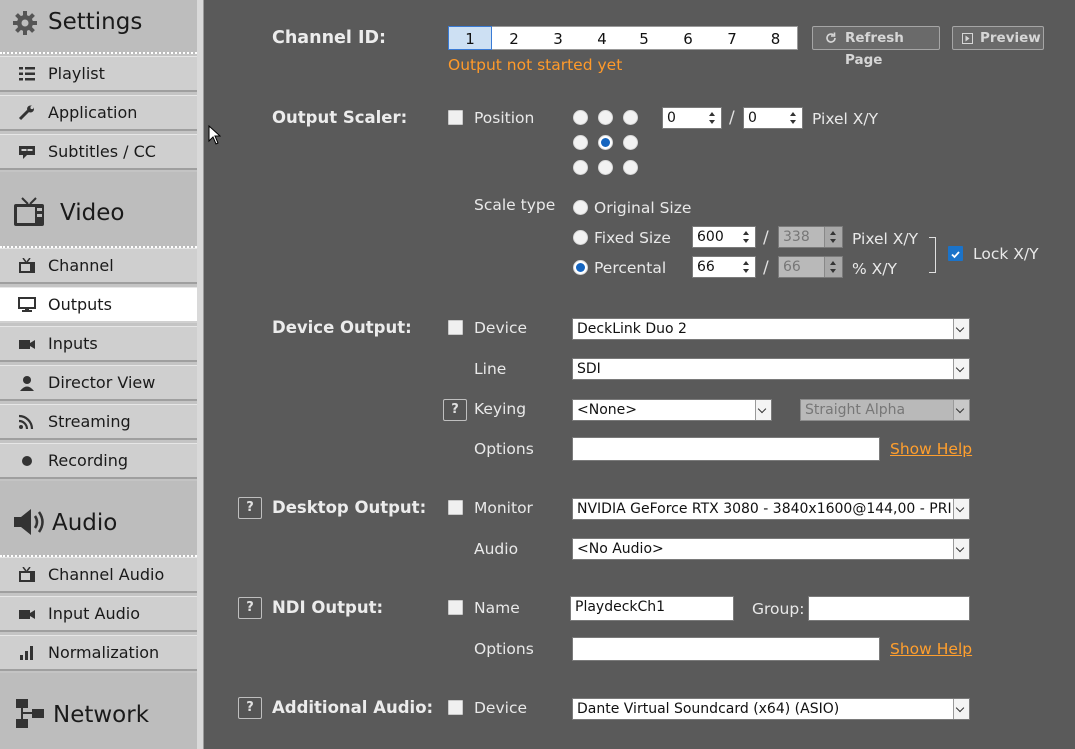  What do you see at coordinates (652, 608) in the screenshot?
I see `ndi-name-input: PlaydeckCh1` at bounding box center [652, 608].